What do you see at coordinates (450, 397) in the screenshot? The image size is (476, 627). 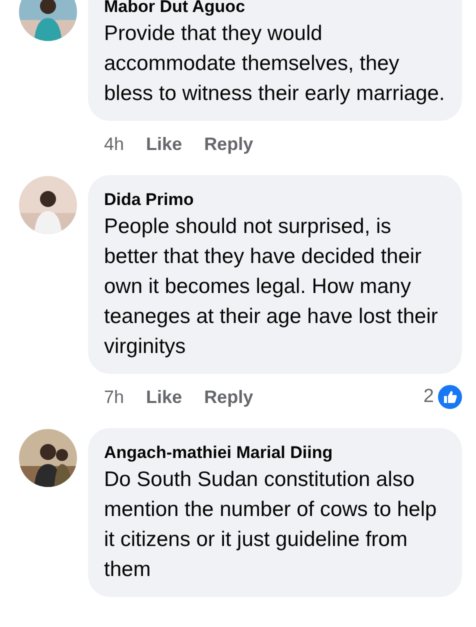 I see `thumbs-up-icon` at bounding box center [450, 397].